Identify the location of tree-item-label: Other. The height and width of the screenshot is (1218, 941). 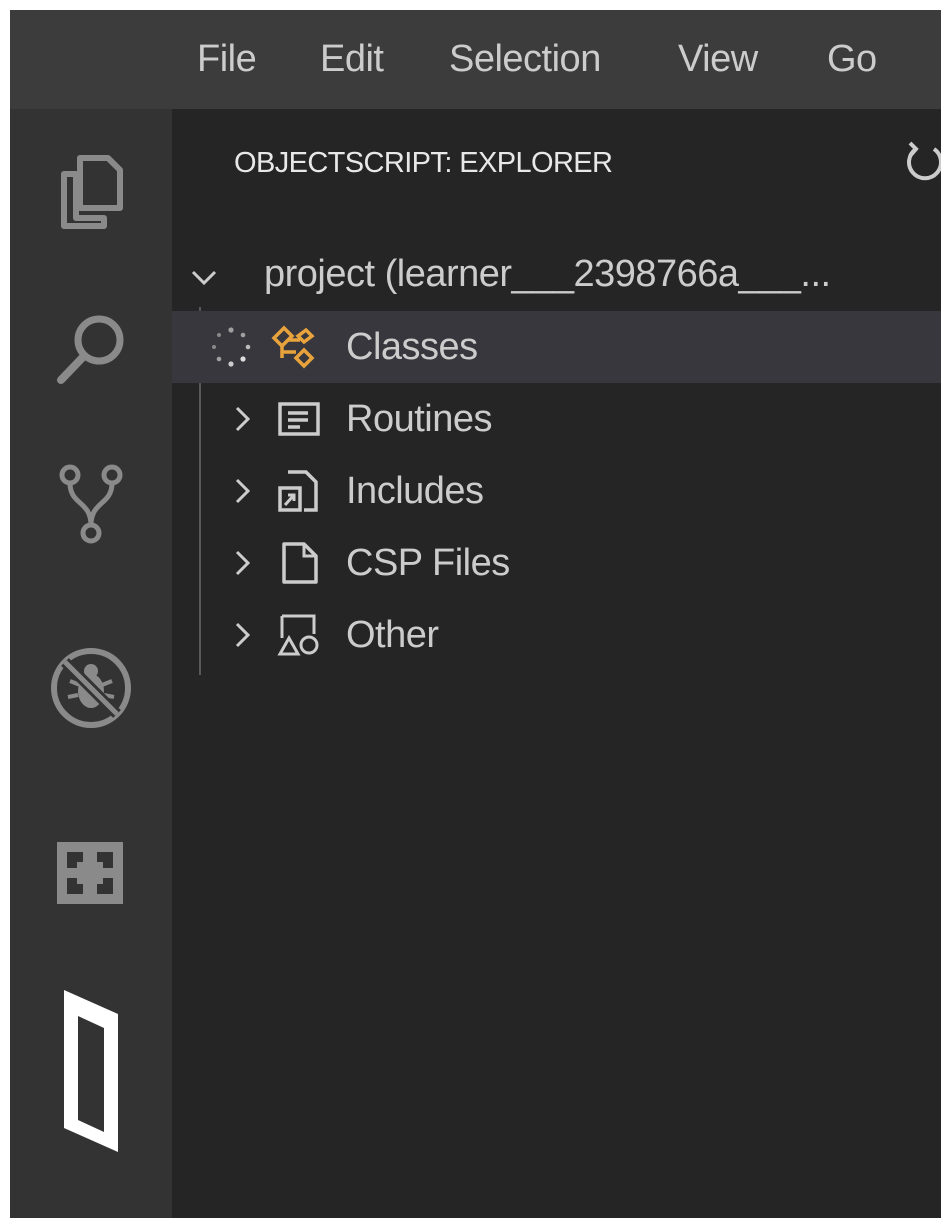
(392, 635).